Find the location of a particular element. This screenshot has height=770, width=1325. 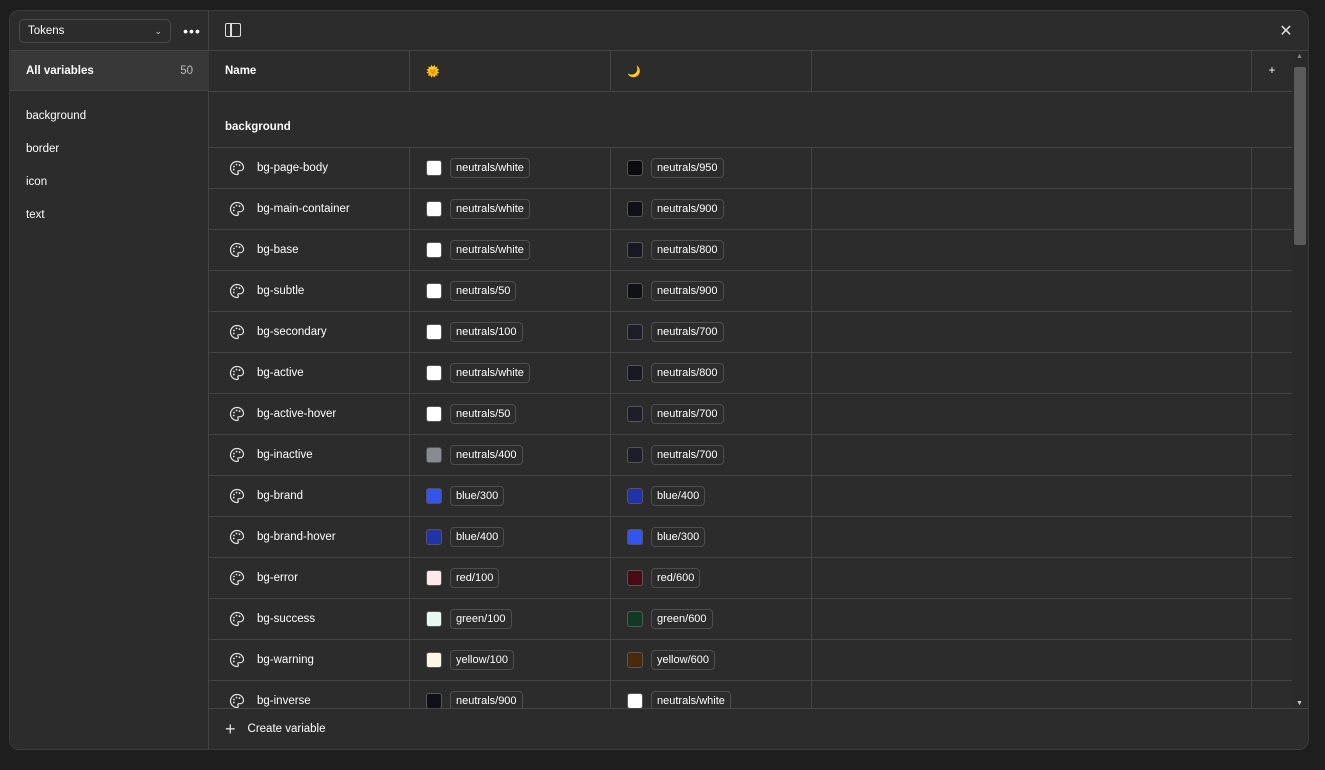

dark-value-cell: yellow/600 is located at coordinates (711, 660).